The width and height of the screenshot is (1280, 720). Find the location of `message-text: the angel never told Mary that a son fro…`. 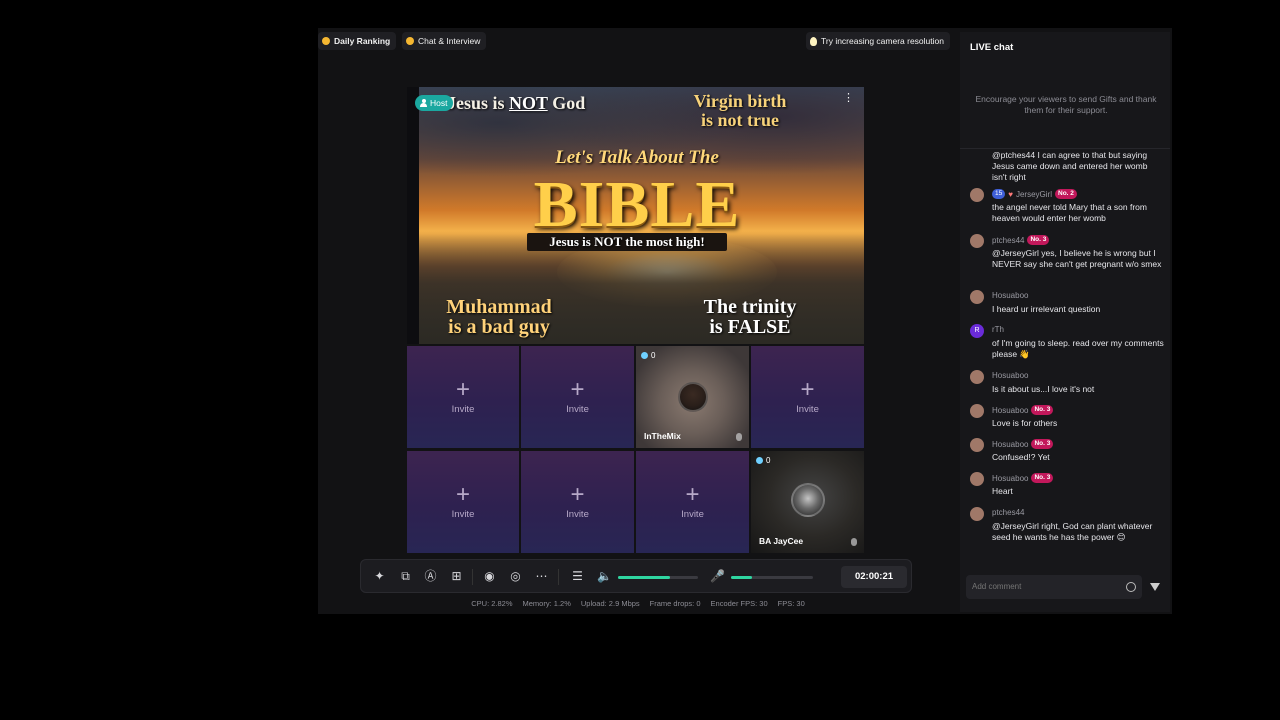

message-text: the angel never told Mary that a son fro… is located at coordinates (1069, 212).